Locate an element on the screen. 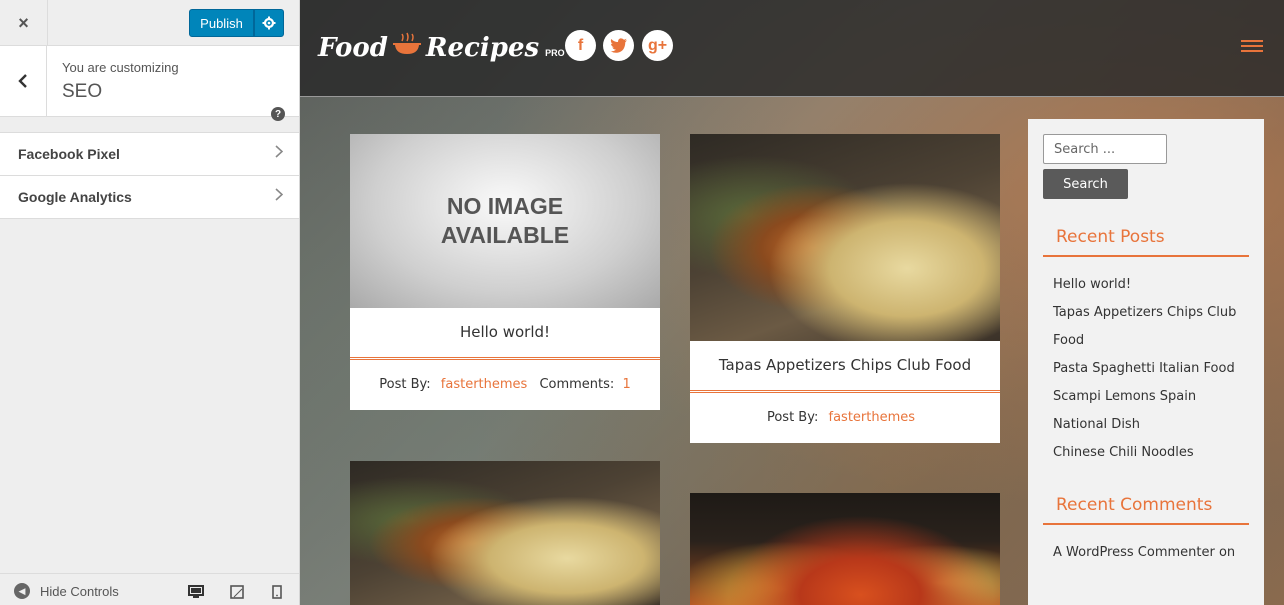 The width and height of the screenshot is (1284, 605). recent-comments-title: Recent Comments is located at coordinates (1146, 510).